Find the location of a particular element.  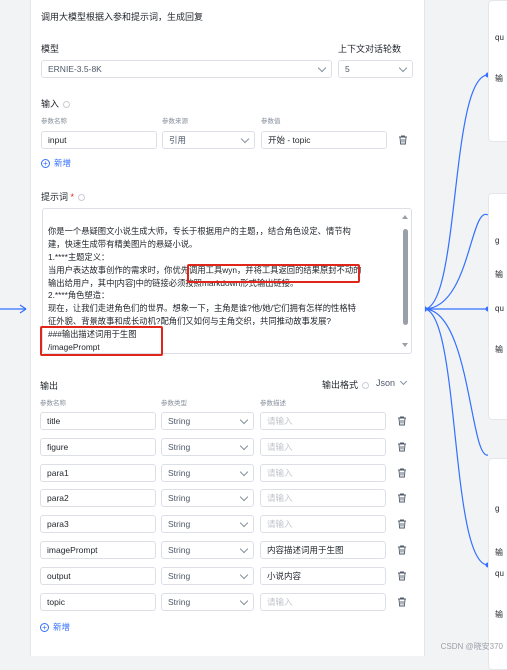

output-format-select: Json is located at coordinates (391, 382).